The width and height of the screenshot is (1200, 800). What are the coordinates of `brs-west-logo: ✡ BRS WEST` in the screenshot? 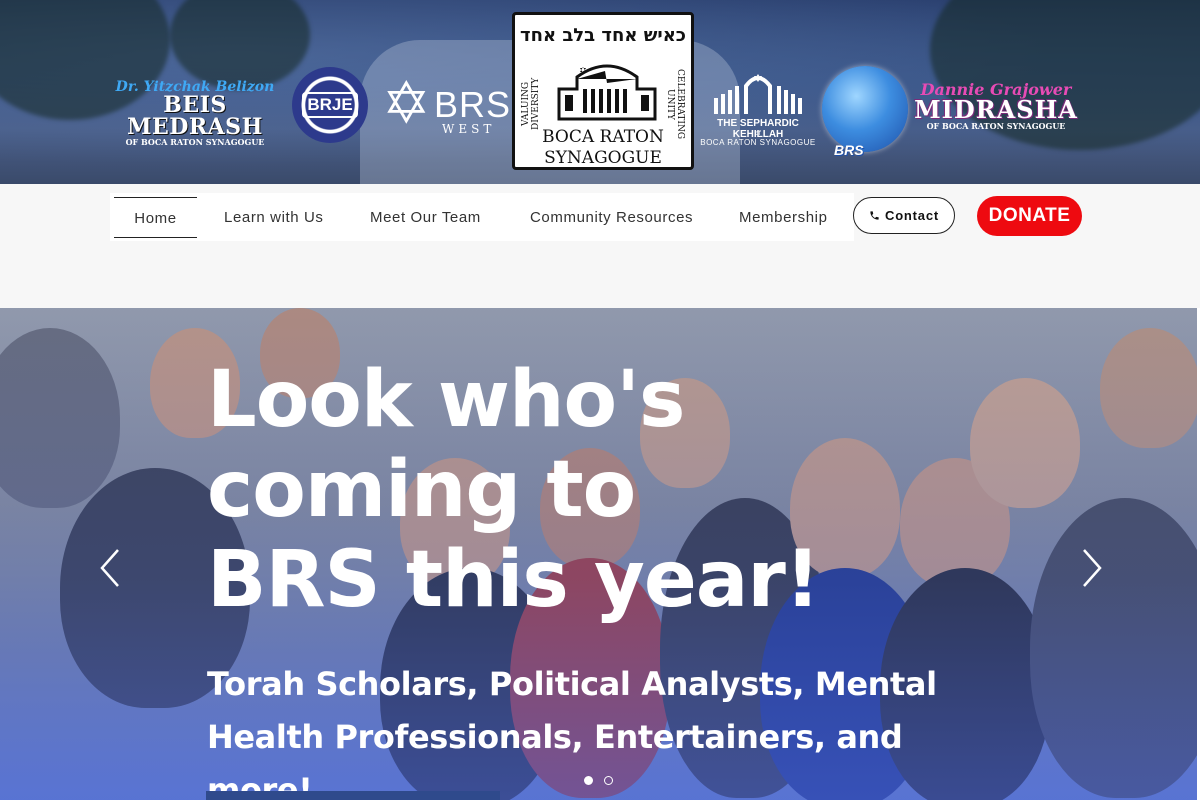 It's located at (446, 103).